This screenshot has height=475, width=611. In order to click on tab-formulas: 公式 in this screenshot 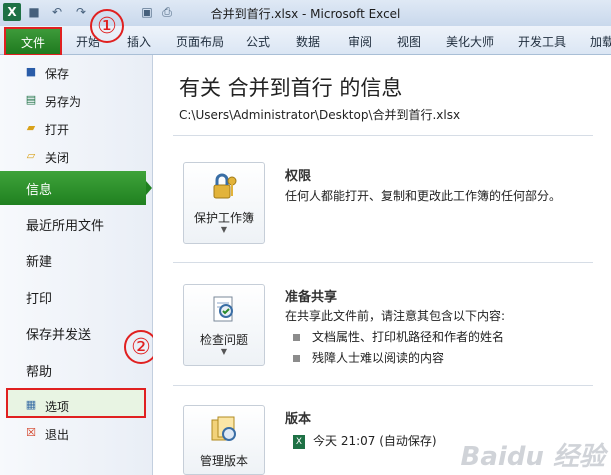, I will do `click(258, 41)`.